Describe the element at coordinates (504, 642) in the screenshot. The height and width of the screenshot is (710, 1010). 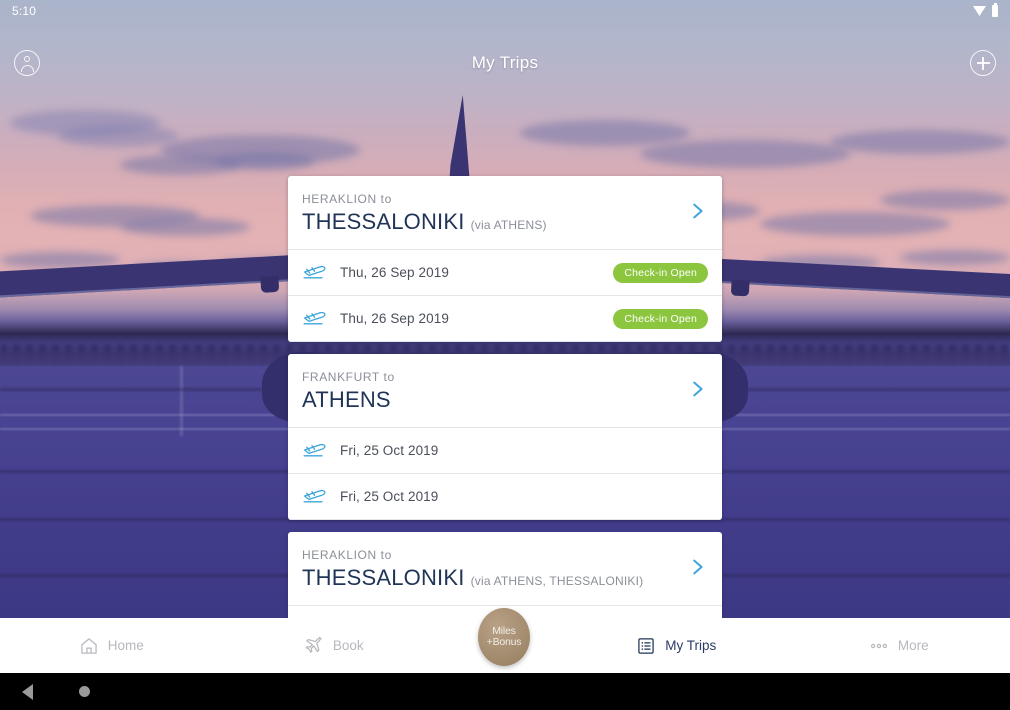
I see `miles-badge-line2: +Bonus` at that location.